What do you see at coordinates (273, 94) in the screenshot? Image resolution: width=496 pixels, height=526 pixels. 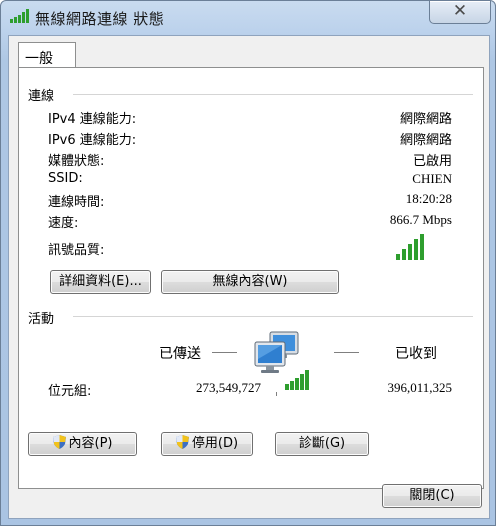 I see `connection-separator` at bounding box center [273, 94].